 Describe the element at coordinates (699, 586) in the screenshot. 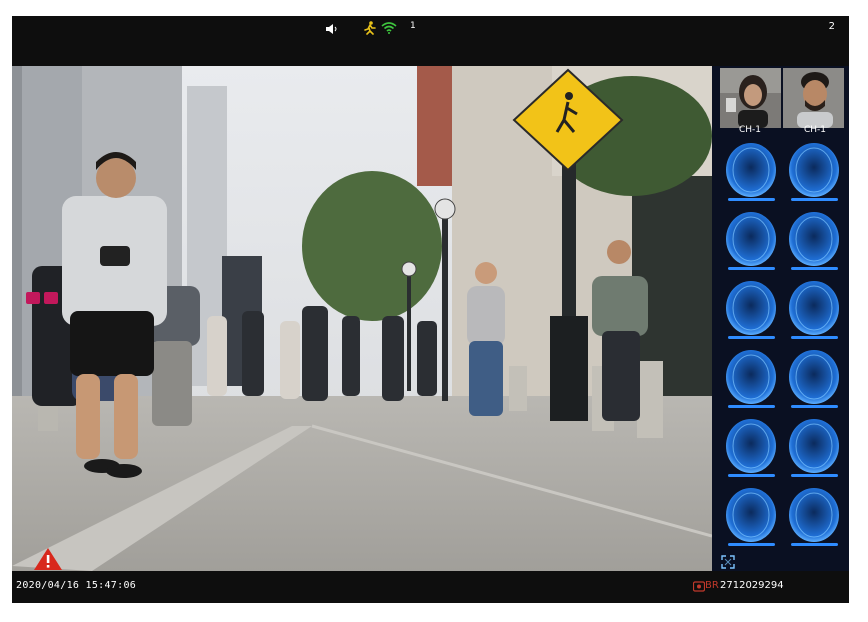

I see `record-icon` at that location.